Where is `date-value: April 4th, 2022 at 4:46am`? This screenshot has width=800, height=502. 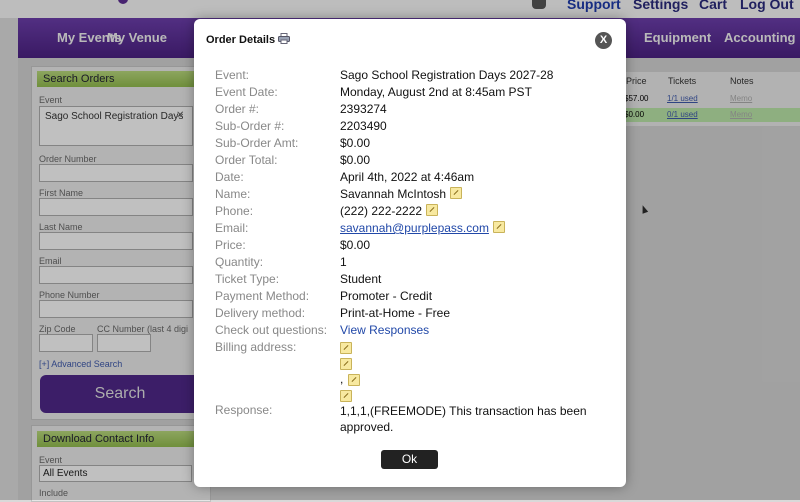
date-value: April 4th, 2022 at 4:46am is located at coordinates (407, 177).